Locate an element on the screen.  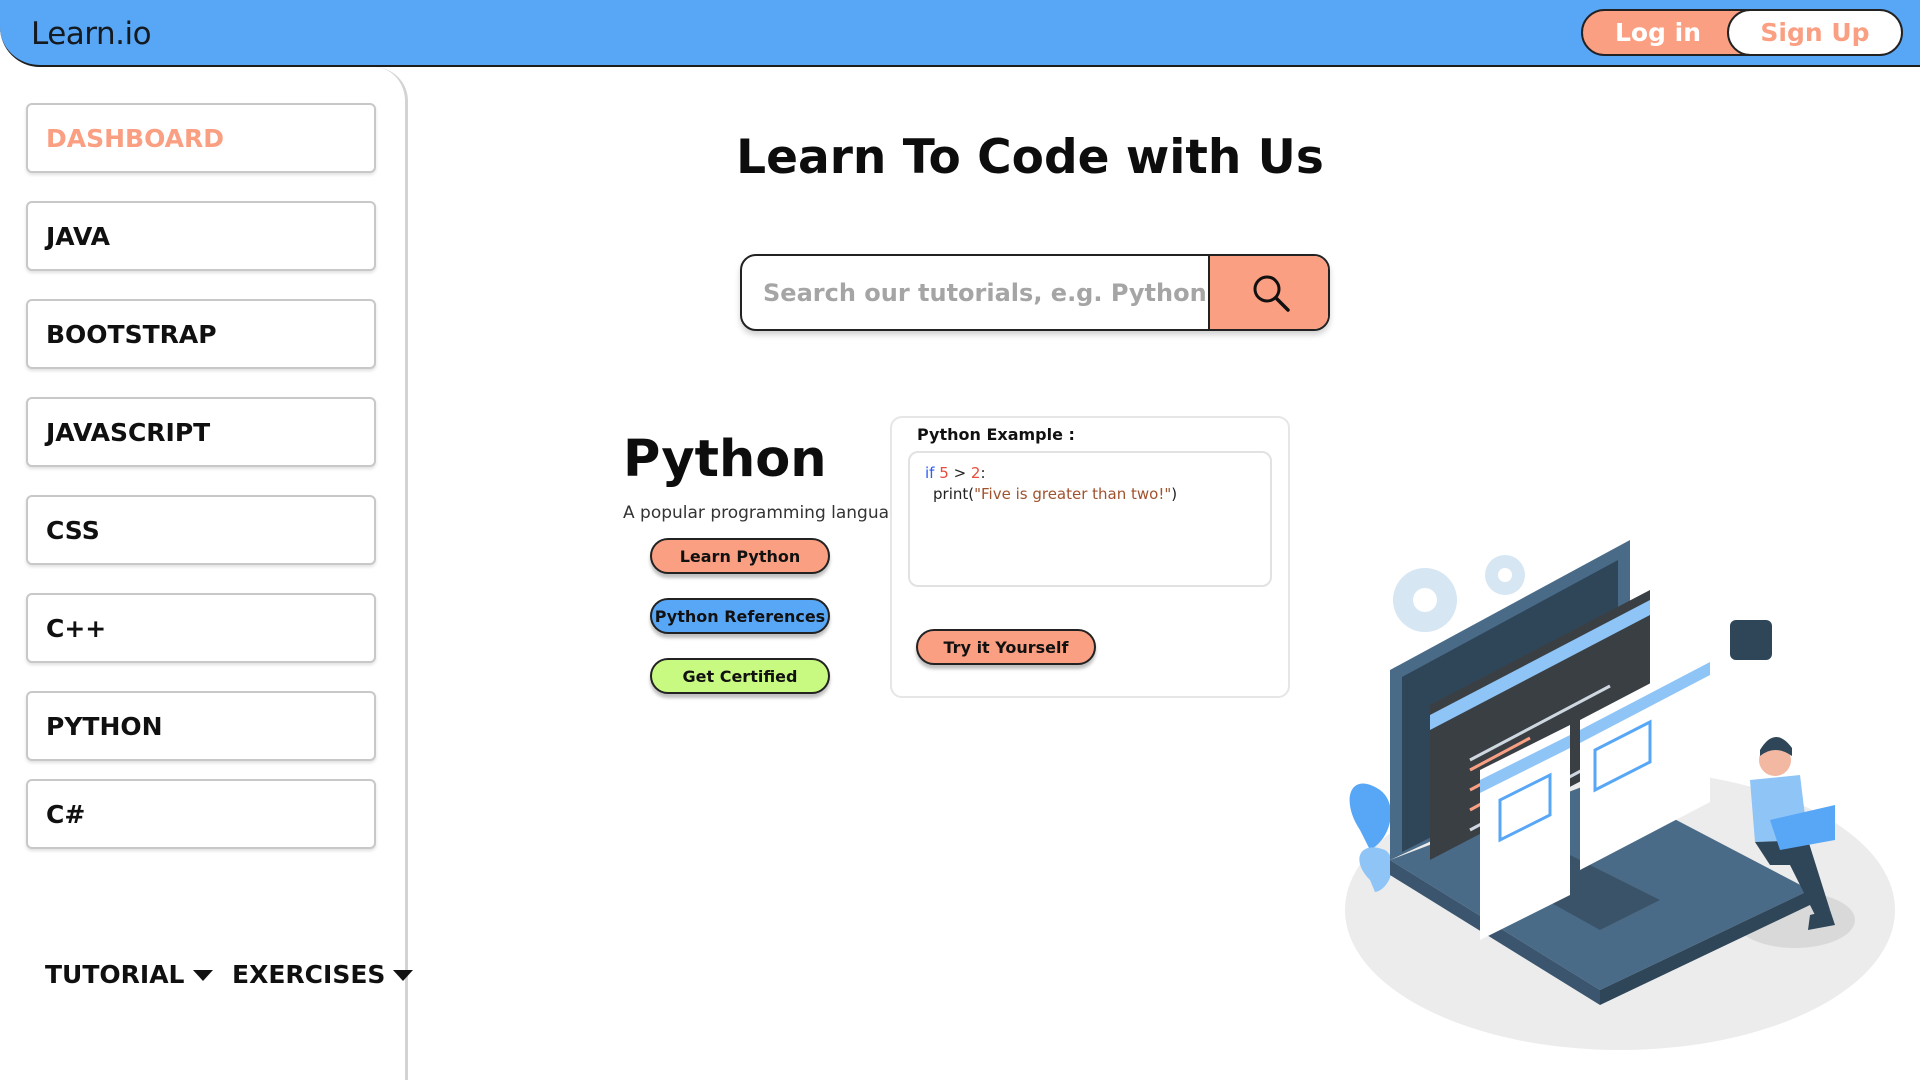
search-icon is located at coordinates (1271, 293).